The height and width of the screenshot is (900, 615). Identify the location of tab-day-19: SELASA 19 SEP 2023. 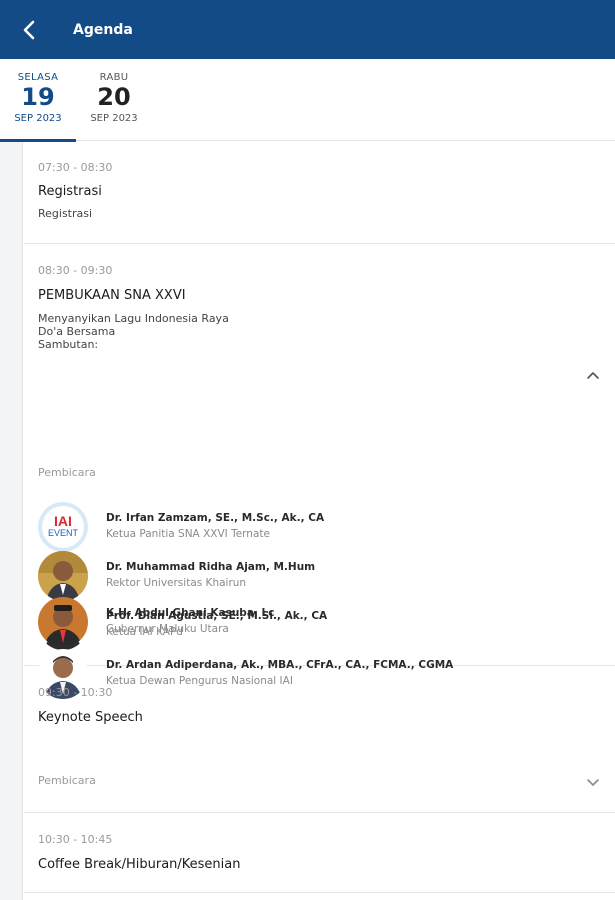
(38, 100).